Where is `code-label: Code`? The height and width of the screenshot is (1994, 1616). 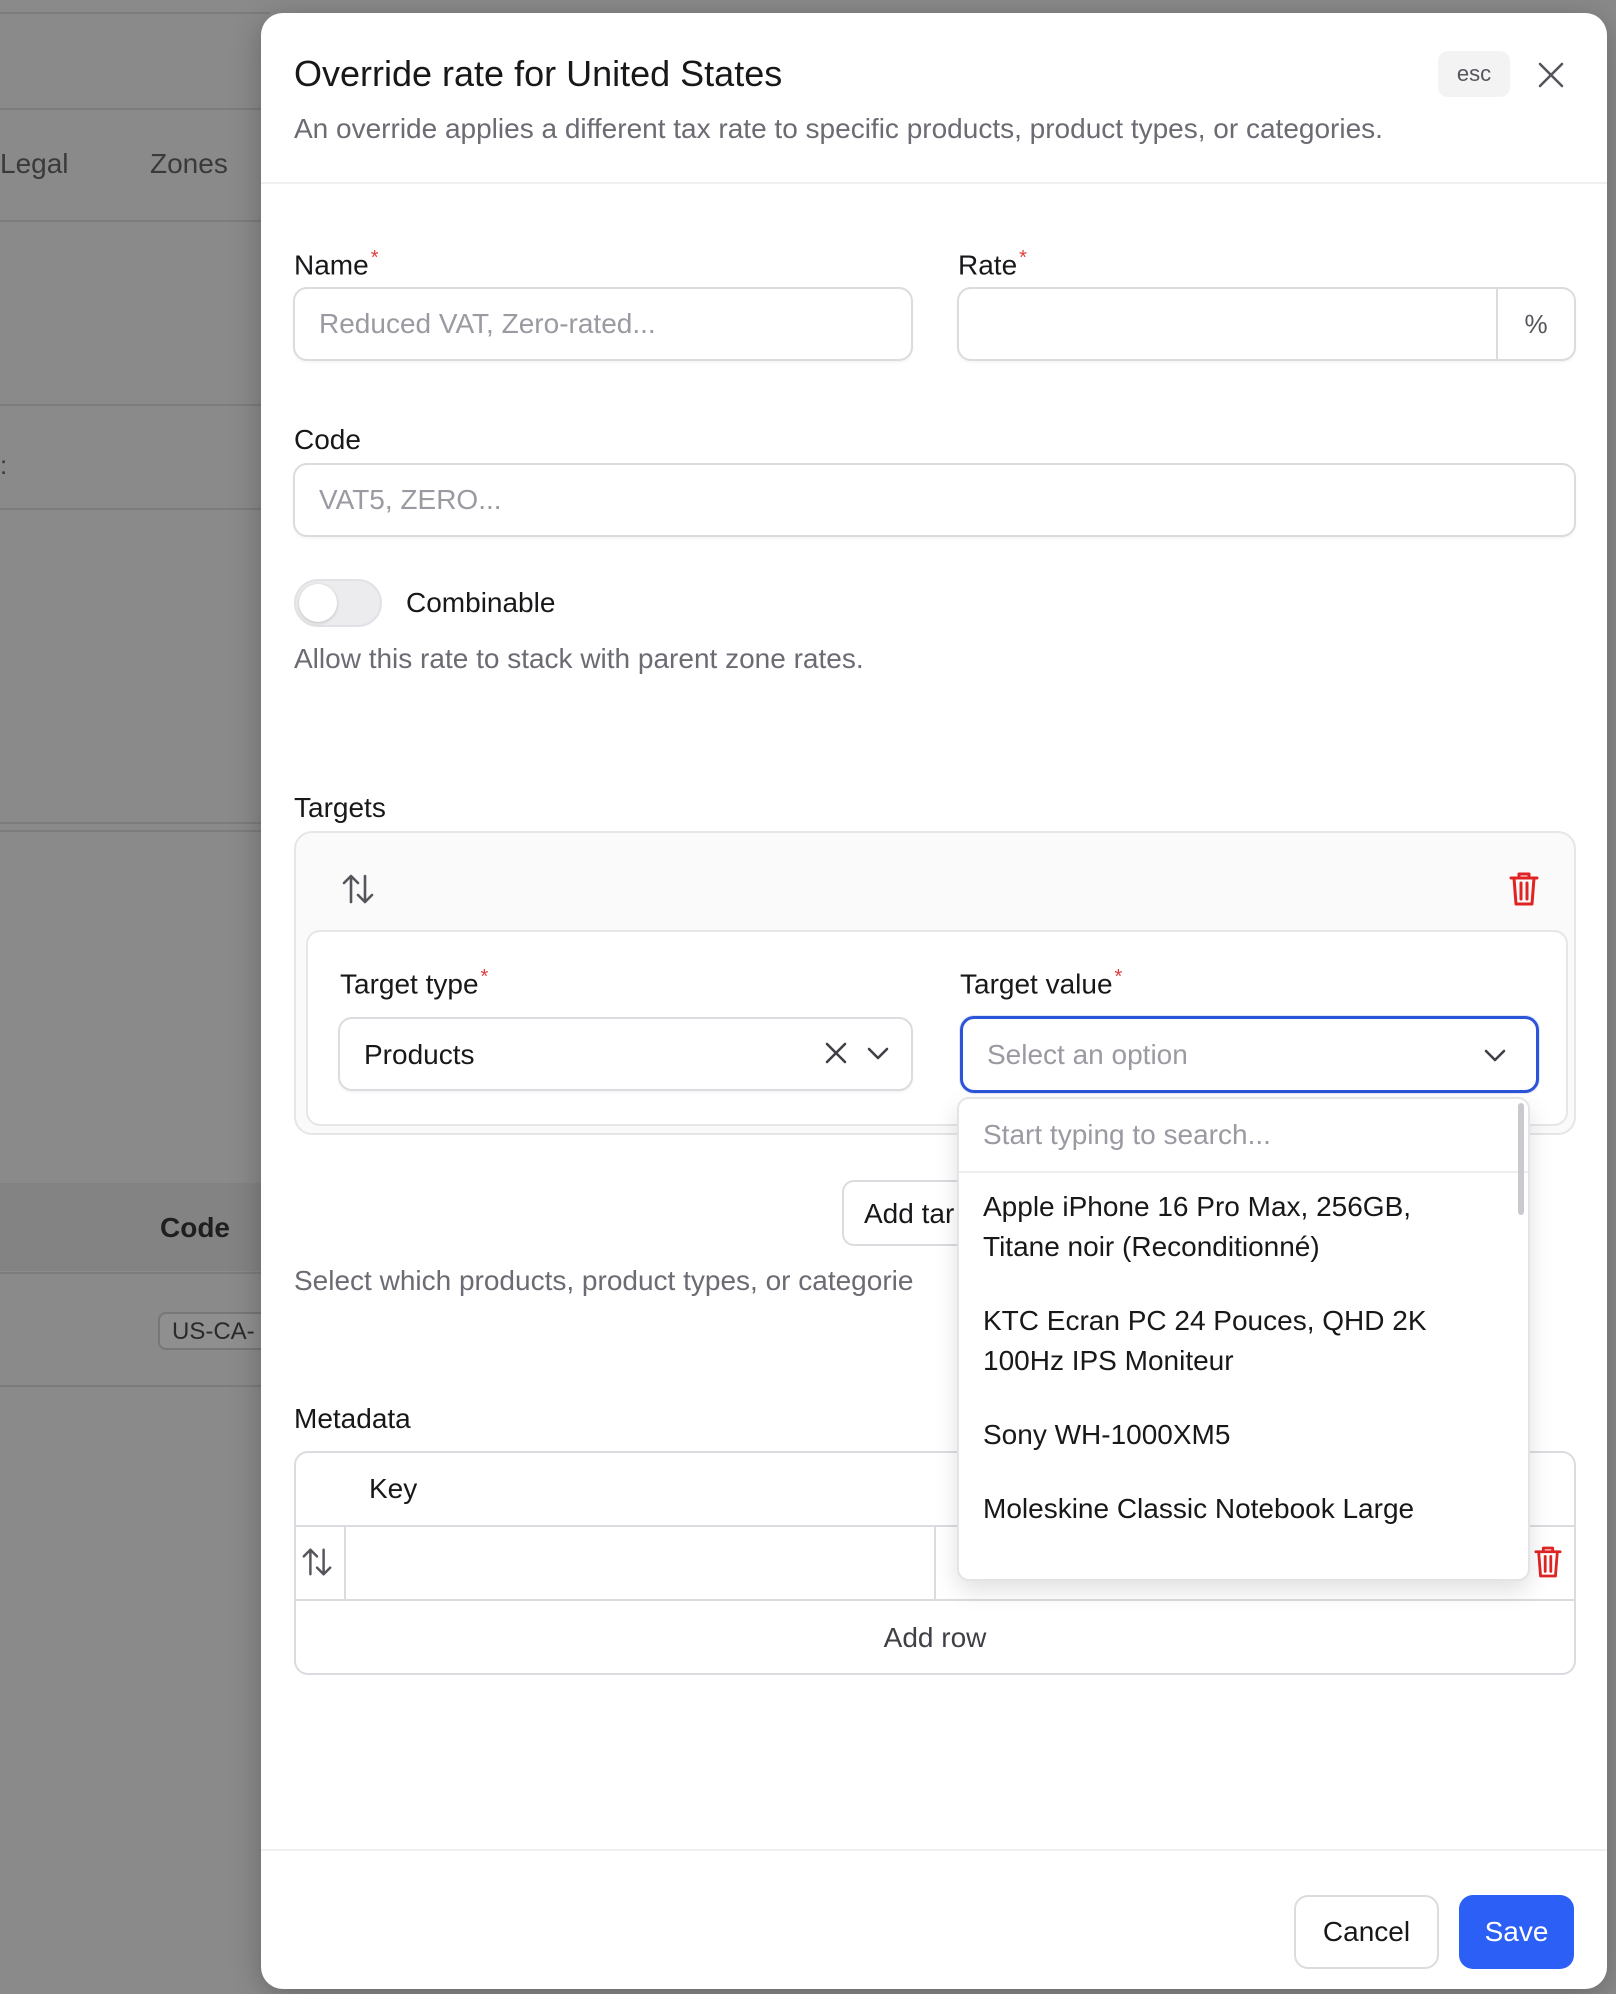 code-label: Code is located at coordinates (327, 439).